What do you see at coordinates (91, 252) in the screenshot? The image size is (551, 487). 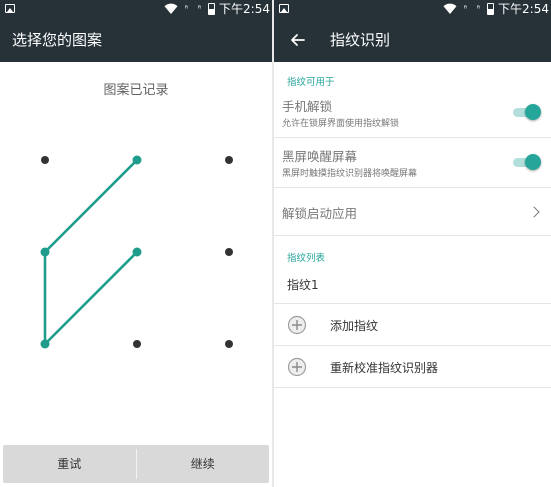 I see `pattern-path` at bounding box center [91, 252].